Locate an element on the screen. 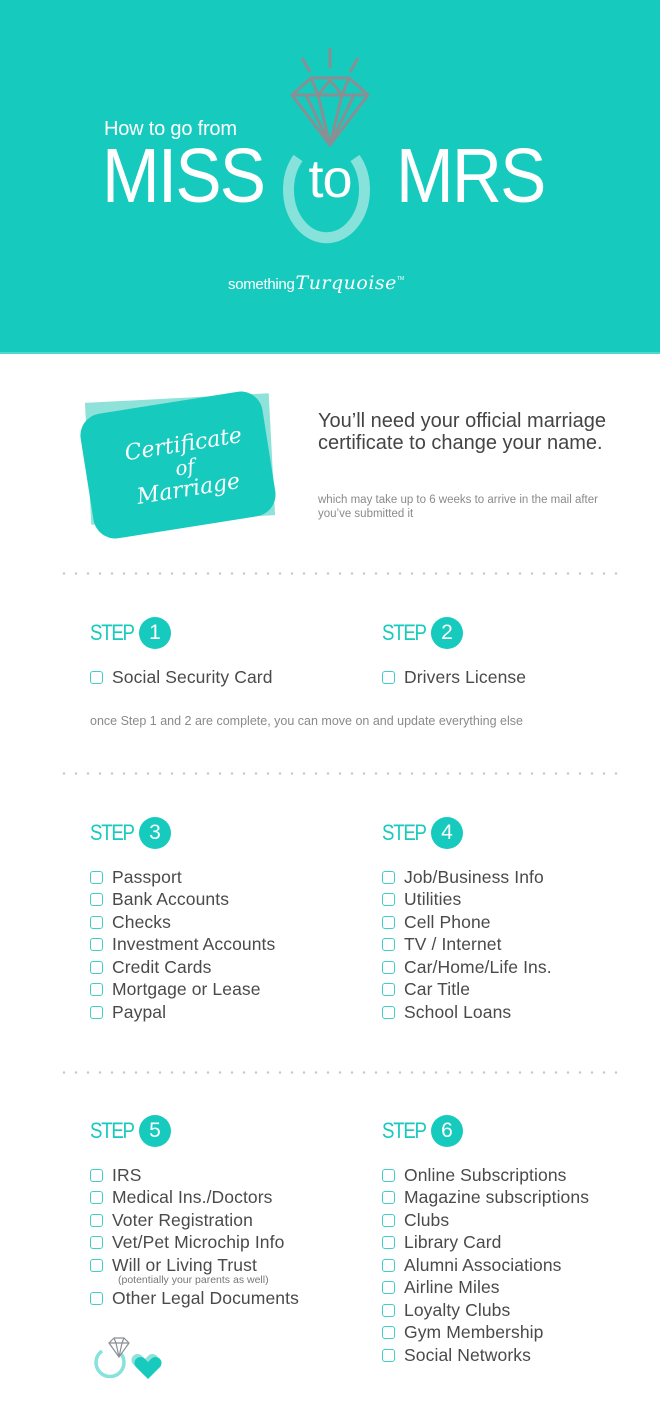  brand-trademark: TM is located at coordinates (400, 279).